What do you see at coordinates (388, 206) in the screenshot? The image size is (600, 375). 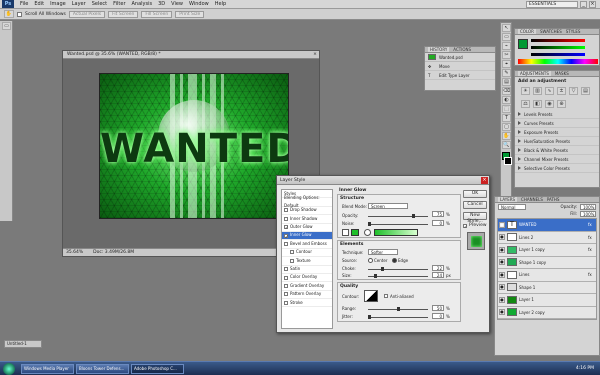 I see `blend-mode-select: Screen` at bounding box center [388, 206].